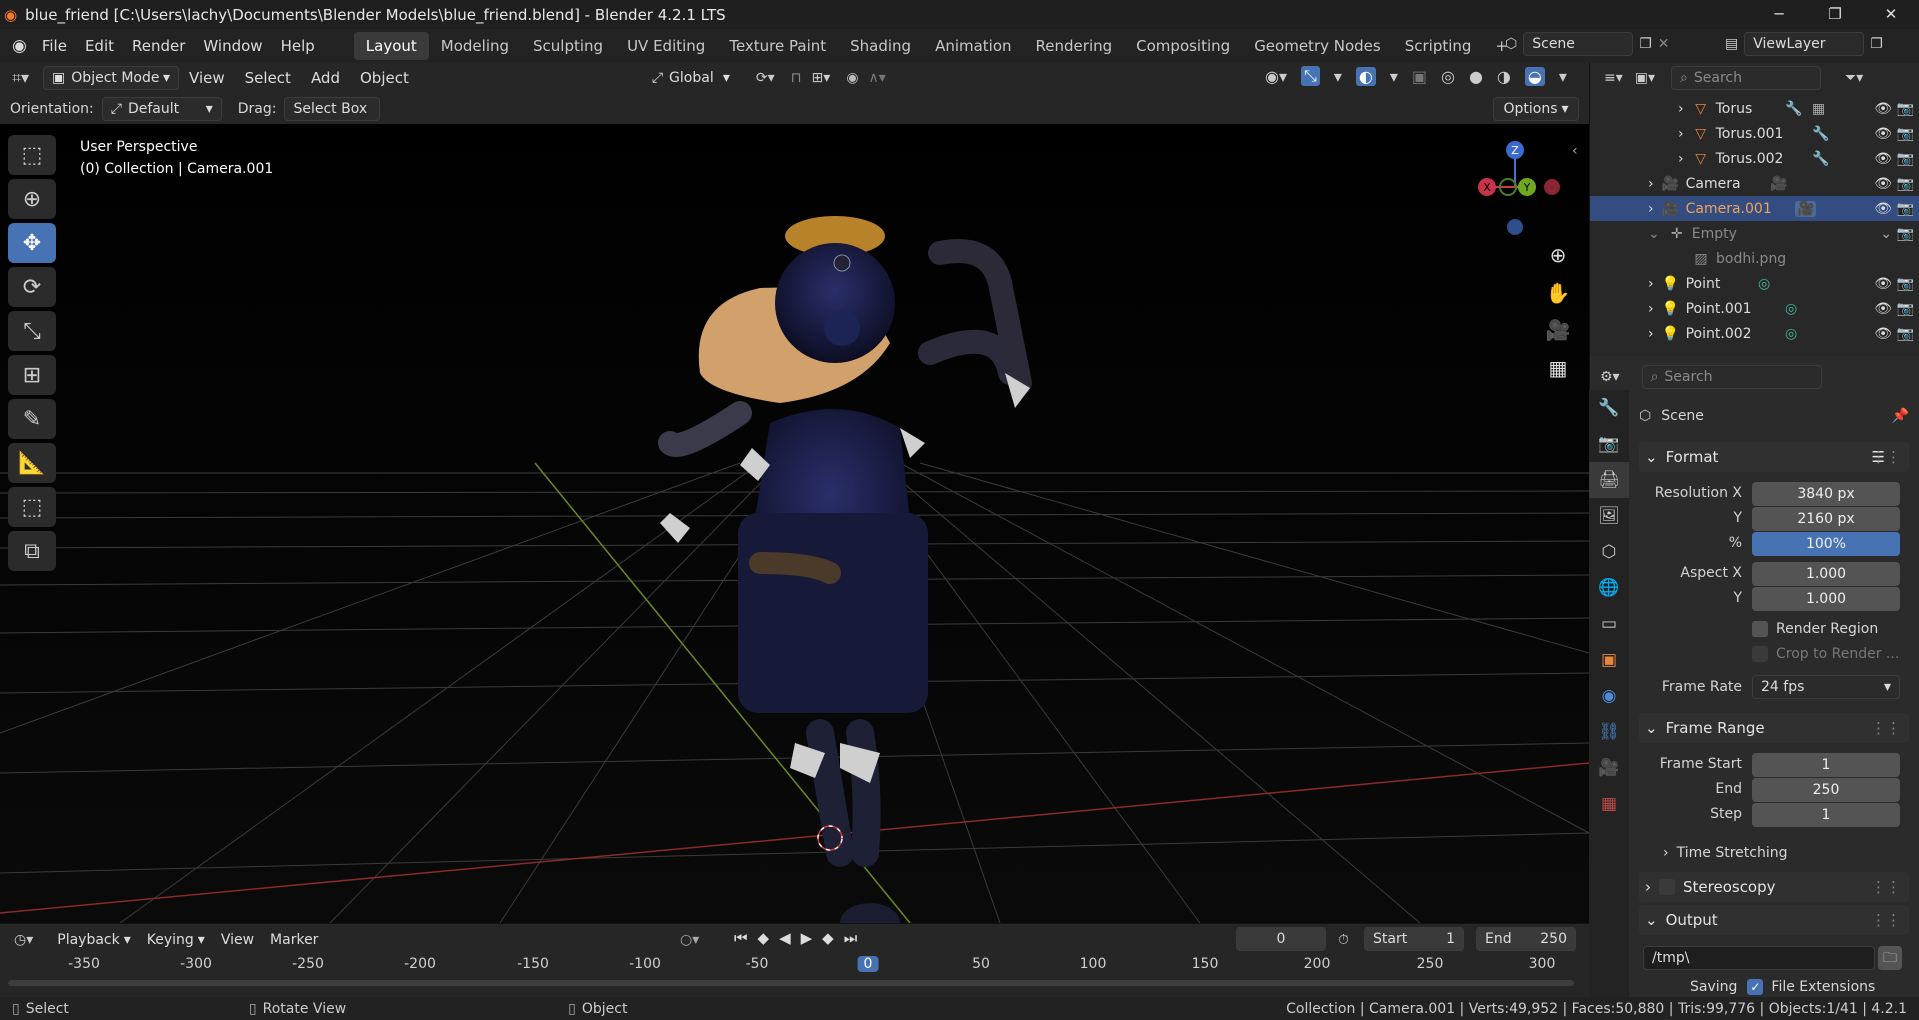 The height and width of the screenshot is (1020, 1919). What do you see at coordinates (1558, 368) in the screenshot?
I see `ortho-toggle-icon: ▦` at bounding box center [1558, 368].